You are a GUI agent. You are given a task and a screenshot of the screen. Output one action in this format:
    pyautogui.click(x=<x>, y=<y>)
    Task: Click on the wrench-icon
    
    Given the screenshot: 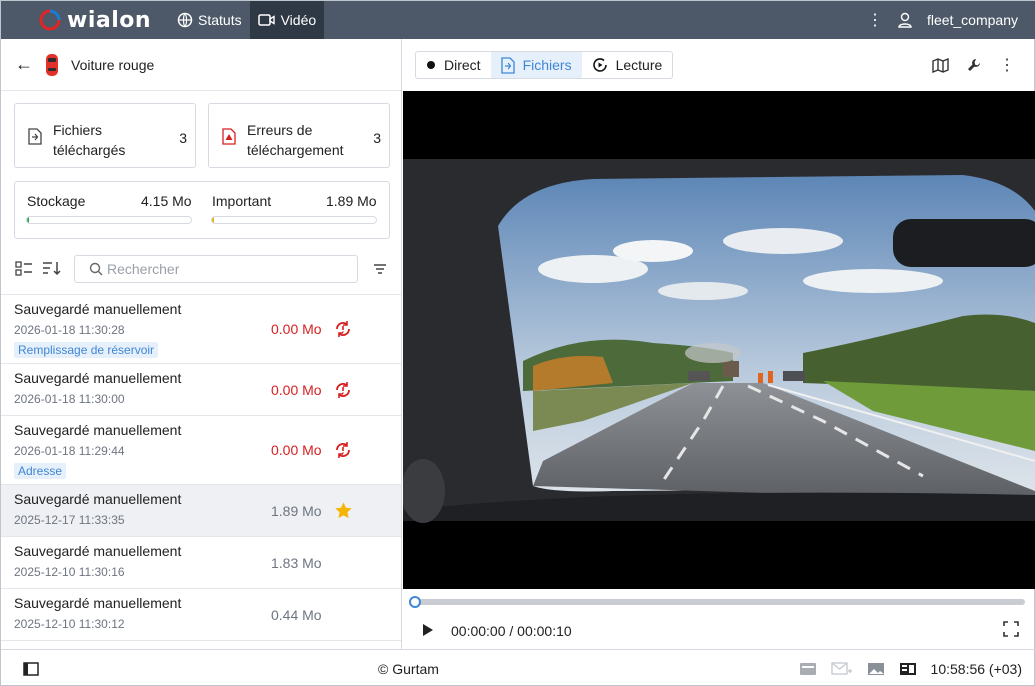 What is the action you would take?
    pyautogui.click(x=974, y=65)
    